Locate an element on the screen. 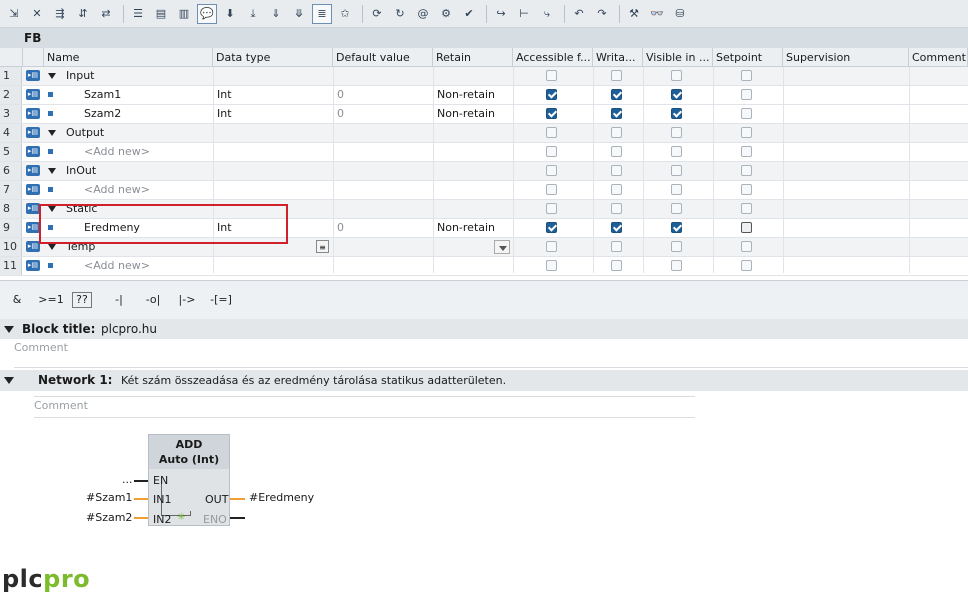  in2-operand: #Szam2 is located at coordinates (109, 517).